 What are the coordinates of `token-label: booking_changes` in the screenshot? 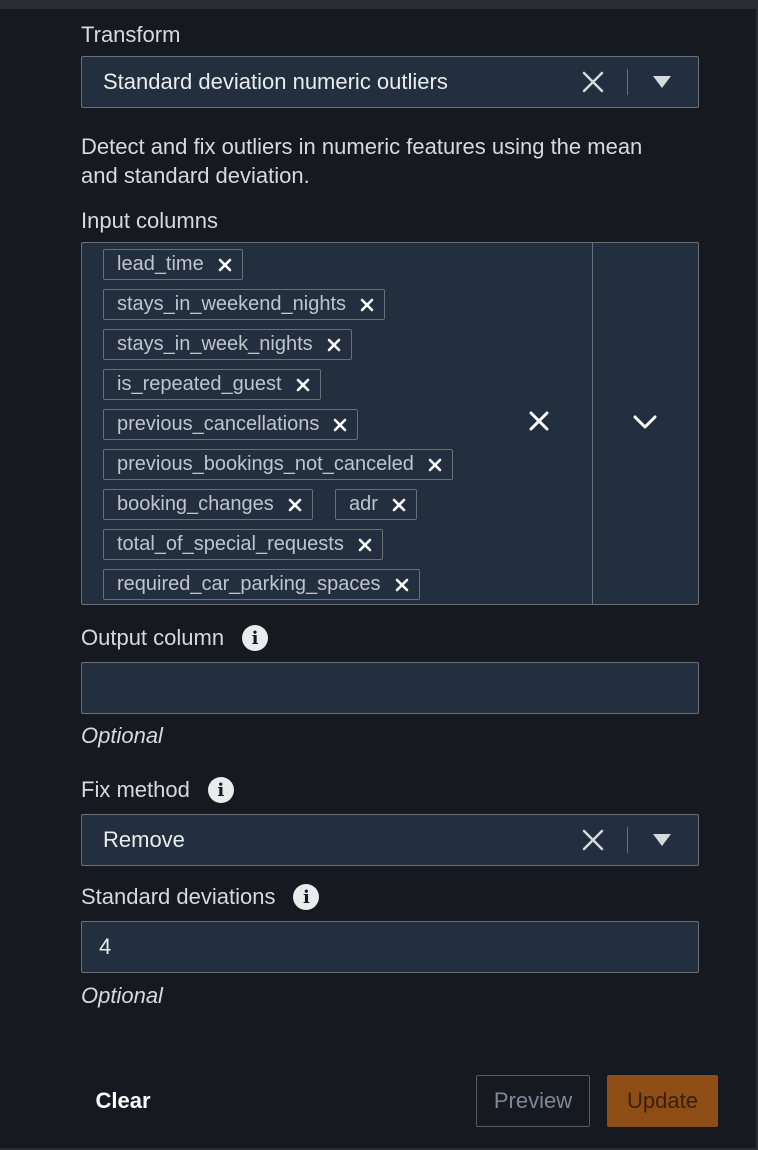 It's located at (195, 504).